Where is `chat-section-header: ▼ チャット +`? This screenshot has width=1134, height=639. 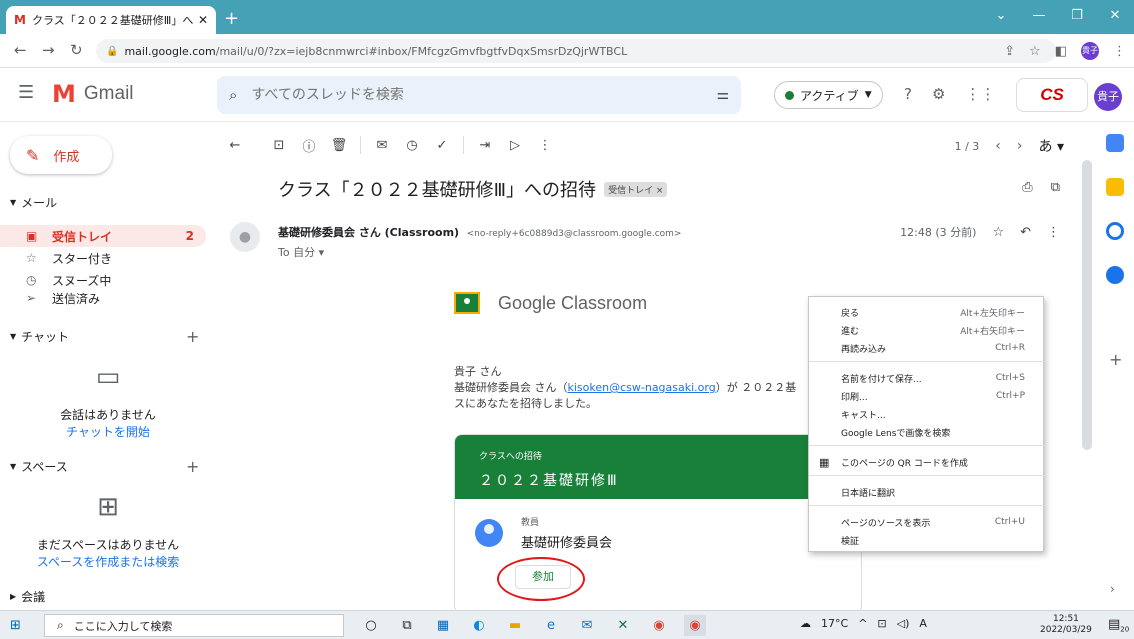 chat-section-header: ▼ チャット + is located at coordinates (108, 336).